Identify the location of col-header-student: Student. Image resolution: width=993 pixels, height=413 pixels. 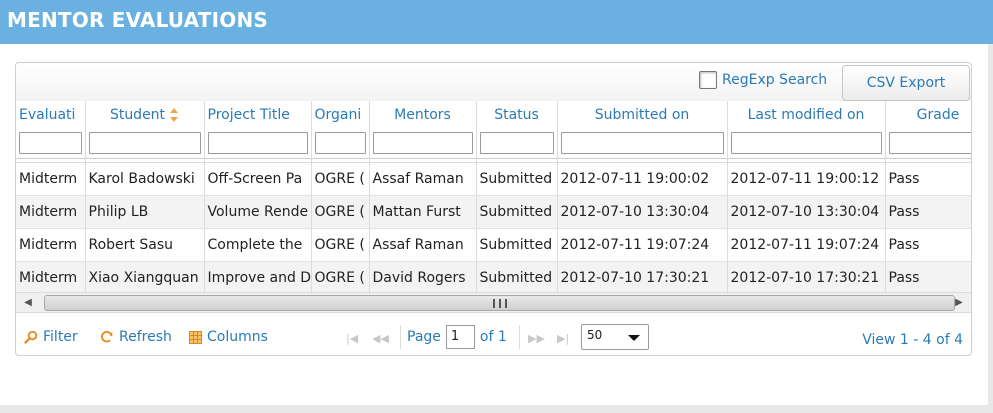
(145, 114).